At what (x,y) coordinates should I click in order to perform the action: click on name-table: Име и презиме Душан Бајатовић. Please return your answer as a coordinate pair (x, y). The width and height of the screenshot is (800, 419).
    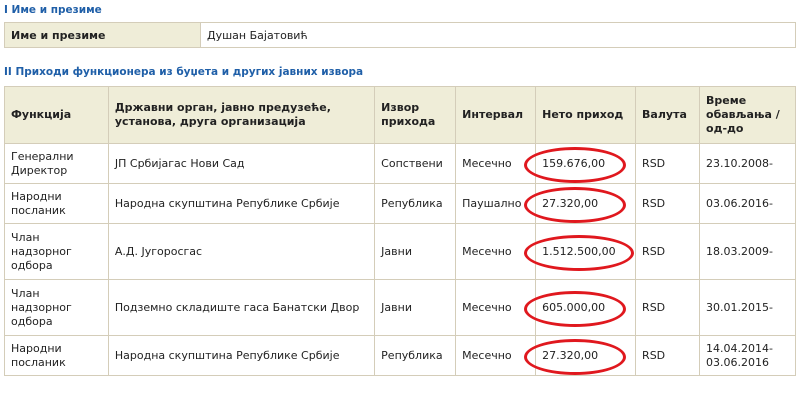
    Looking at the image, I should click on (400, 35).